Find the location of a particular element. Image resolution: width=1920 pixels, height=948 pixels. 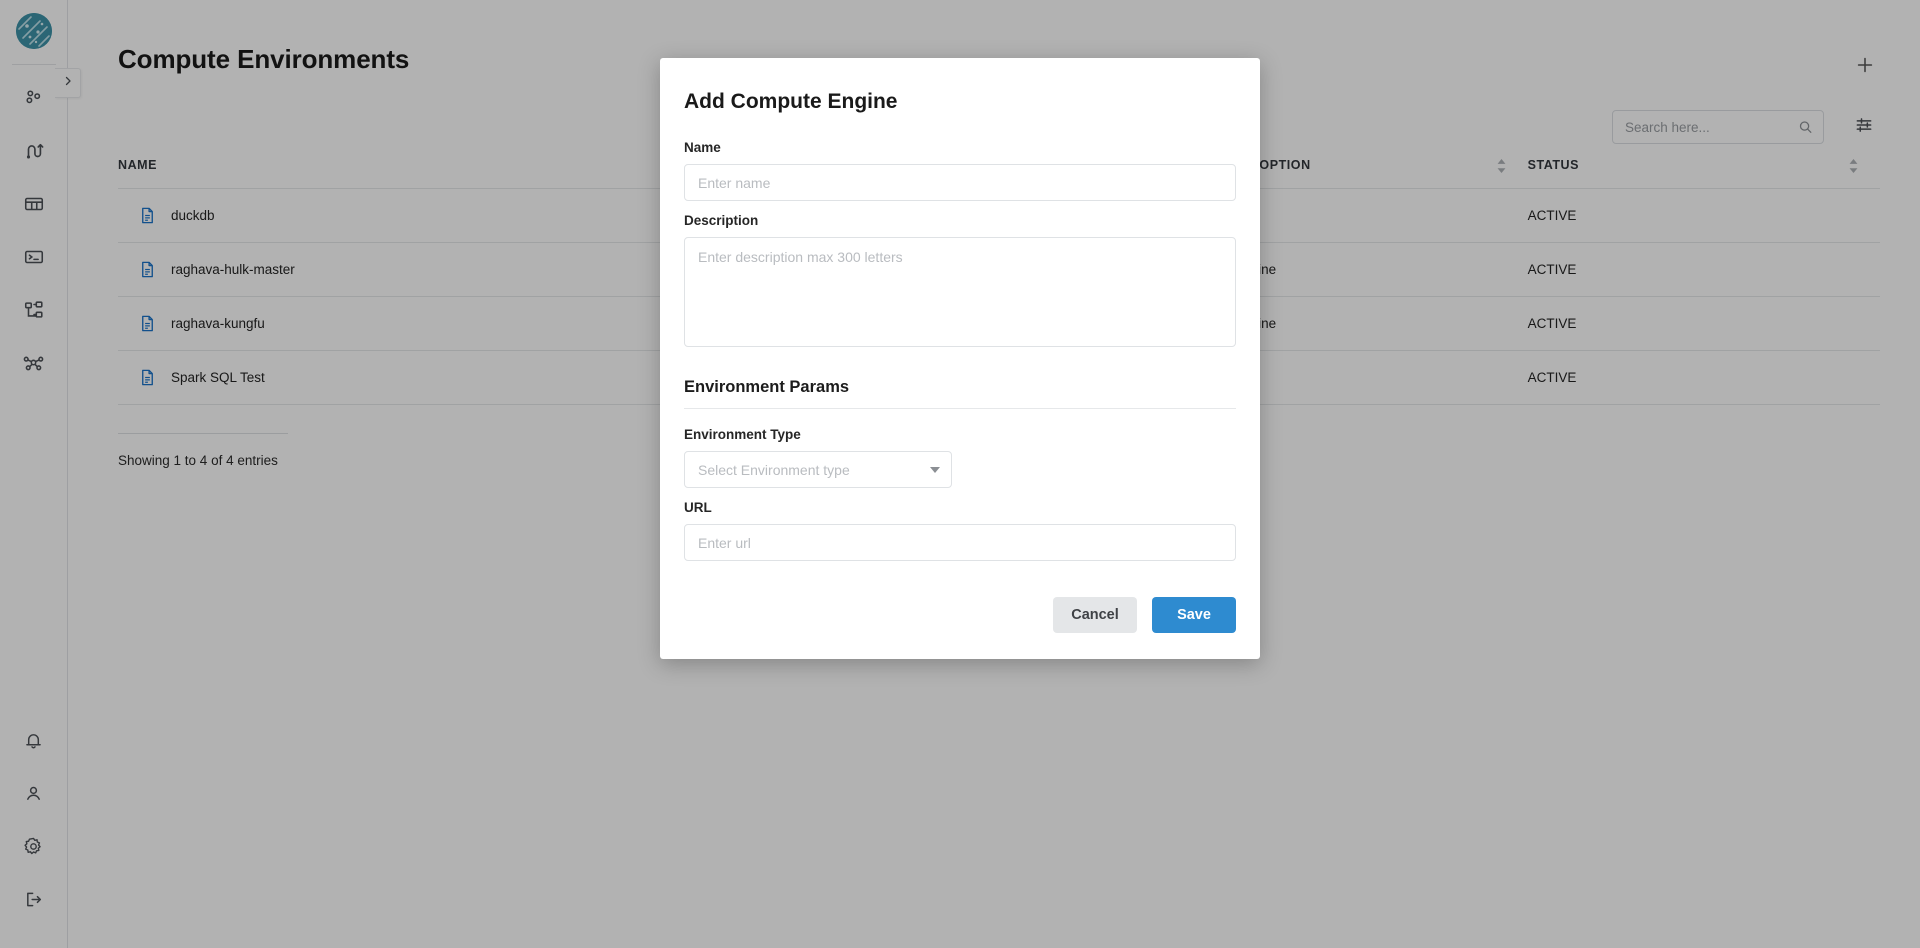

url-label: URL is located at coordinates (698, 507).